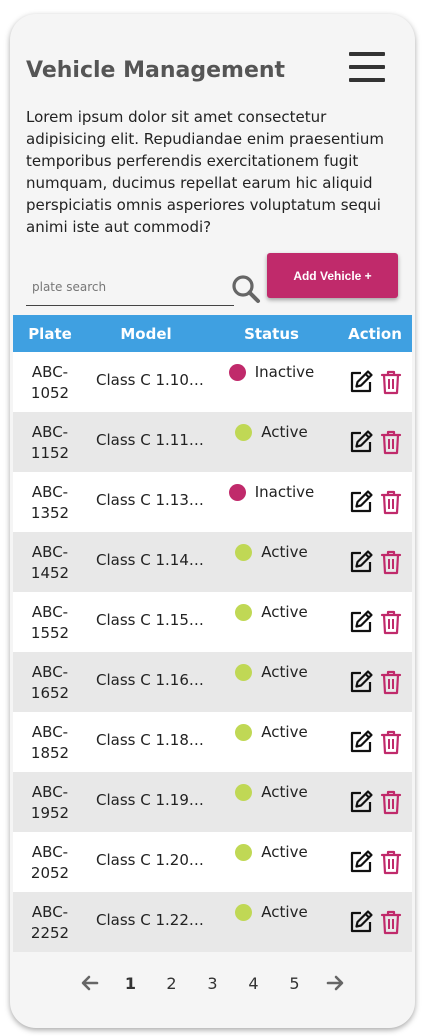 The height and width of the screenshot is (1036, 425). I want to click on table-row: ABC-2252 Class C 1.22 Av... Active, so click(212, 922).